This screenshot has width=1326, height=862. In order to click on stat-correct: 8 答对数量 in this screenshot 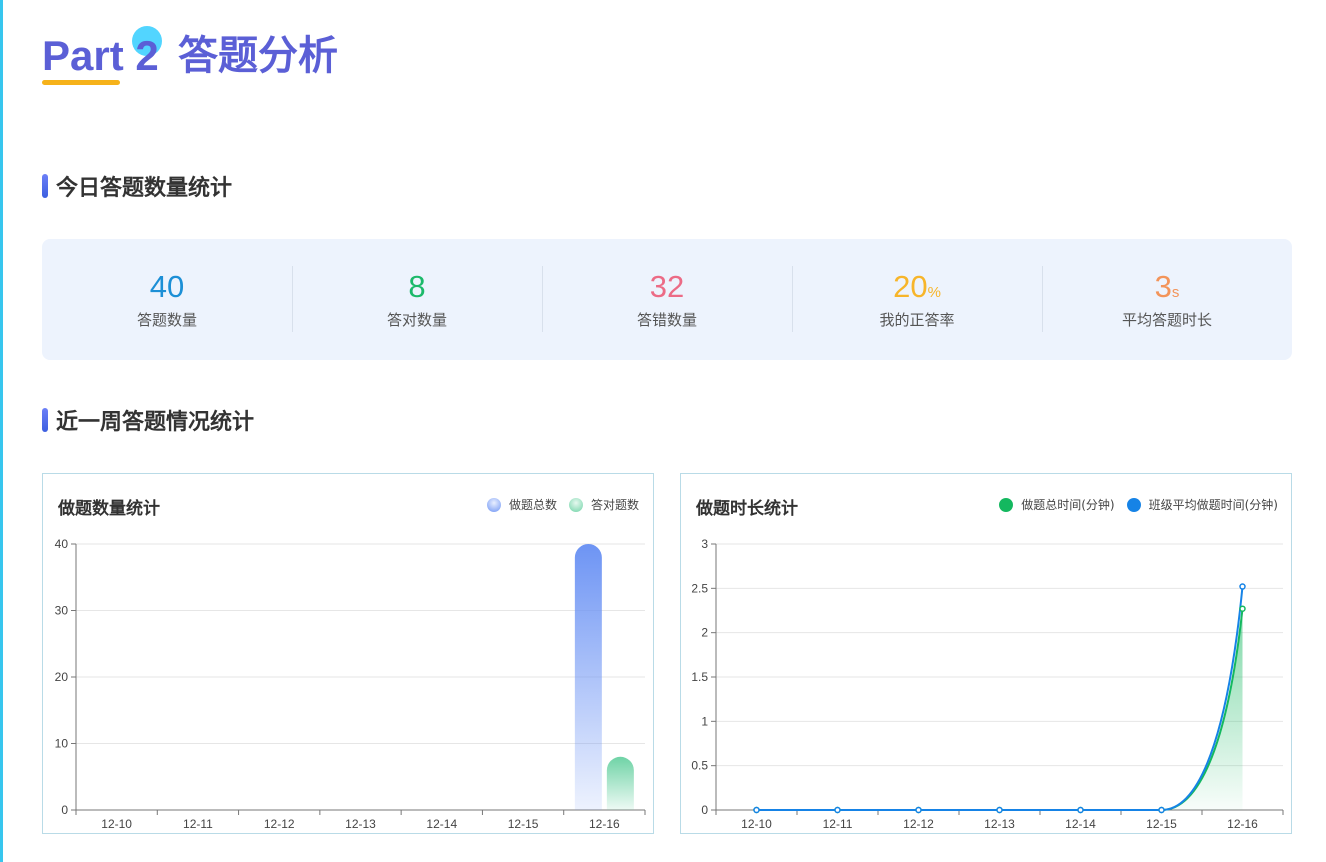, I will do `click(417, 299)`.